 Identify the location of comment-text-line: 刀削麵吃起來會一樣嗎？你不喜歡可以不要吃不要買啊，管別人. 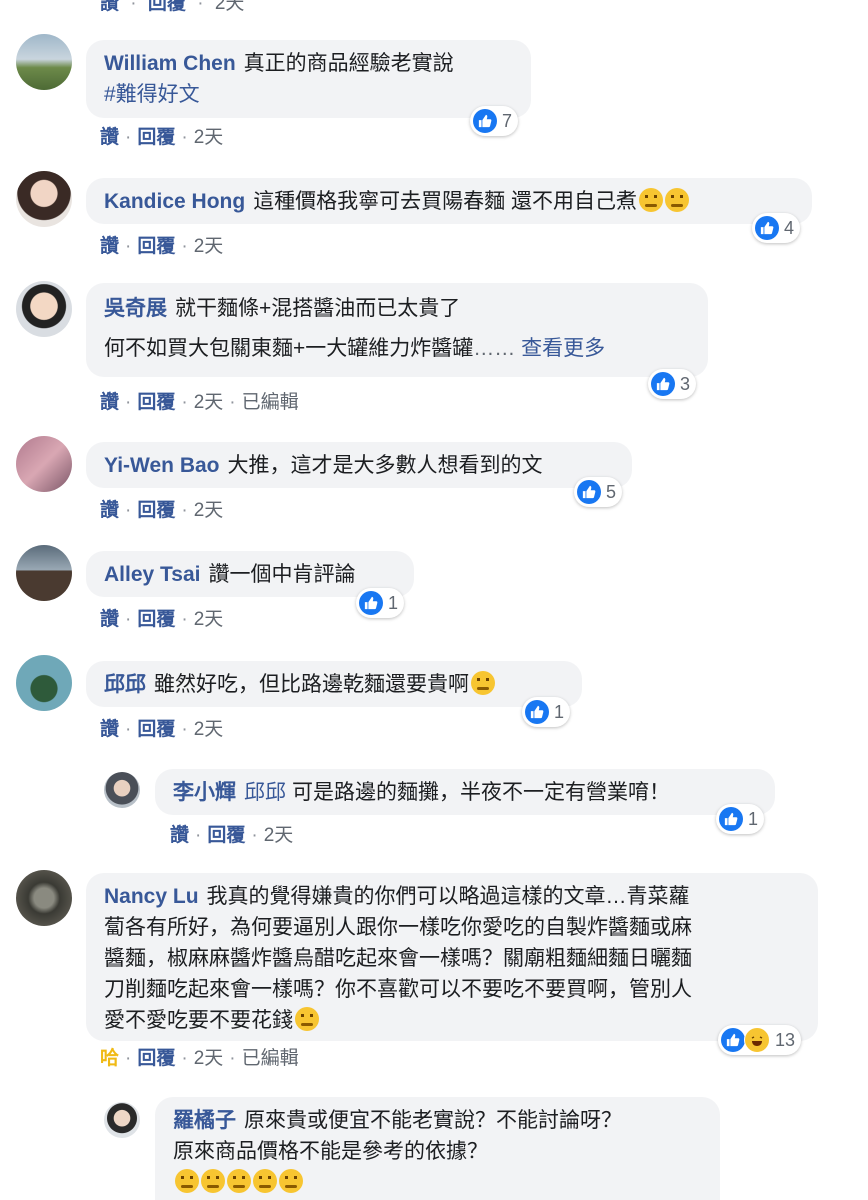
(398, 989).